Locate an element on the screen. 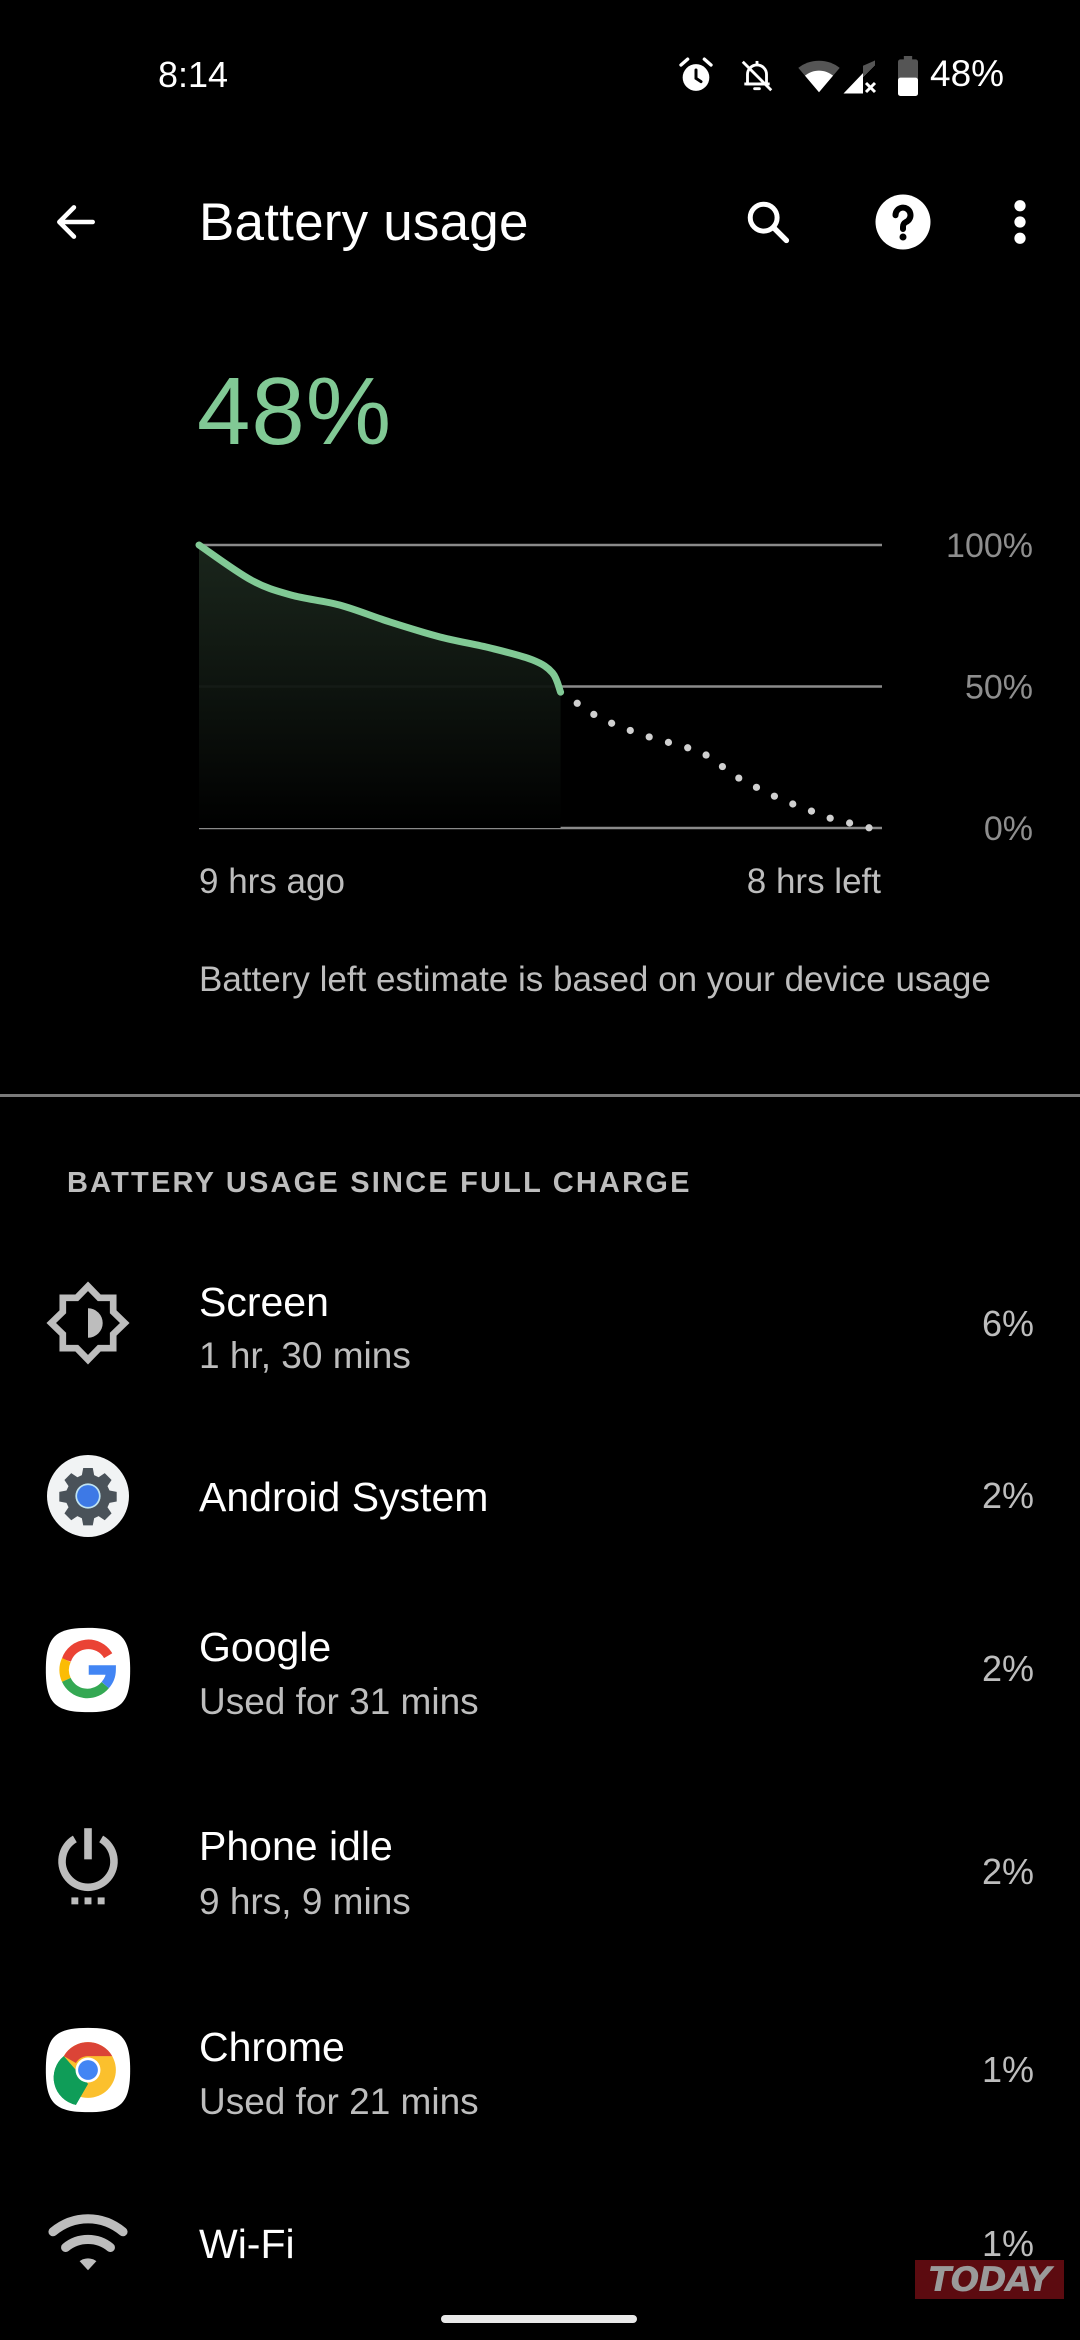 The height and width of the screenshot is (2340, 1080). usage-item-title: Android System is located at coordinates (344, 1497).